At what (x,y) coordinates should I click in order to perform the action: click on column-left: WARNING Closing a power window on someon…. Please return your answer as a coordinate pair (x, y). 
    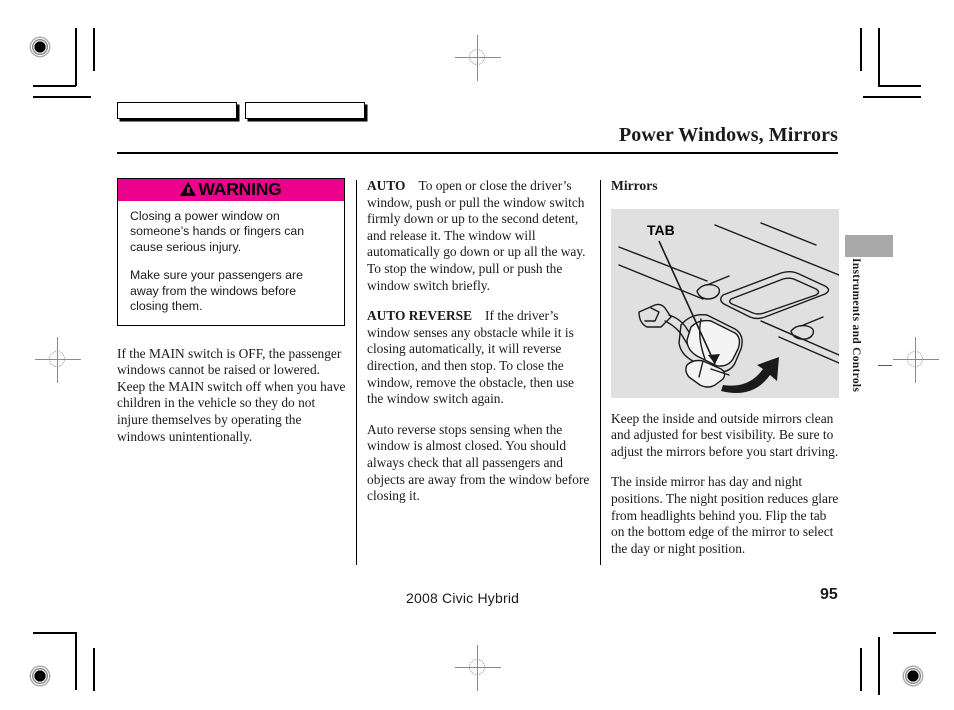
    Looking at the image, I should click on (233, 318).